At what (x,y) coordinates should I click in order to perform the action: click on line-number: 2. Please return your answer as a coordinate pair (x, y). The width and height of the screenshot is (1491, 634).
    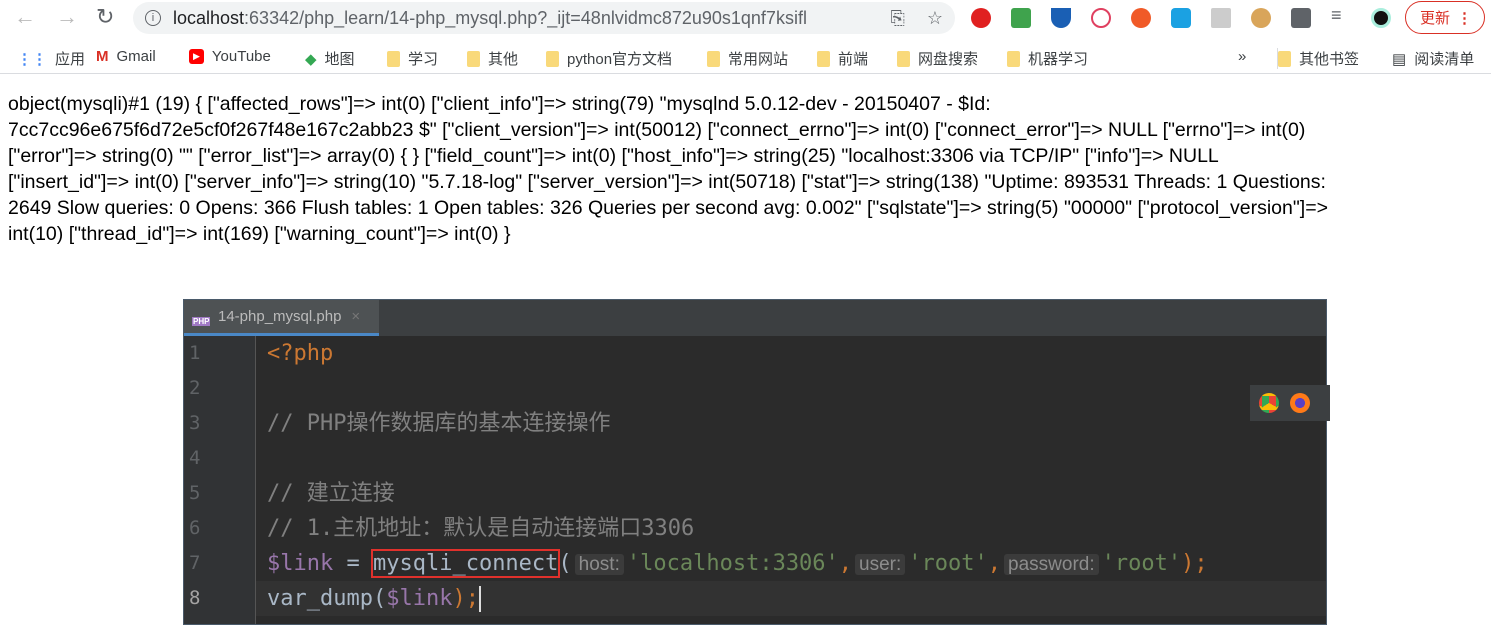
    Looking at the image, I should click on (195, 388).